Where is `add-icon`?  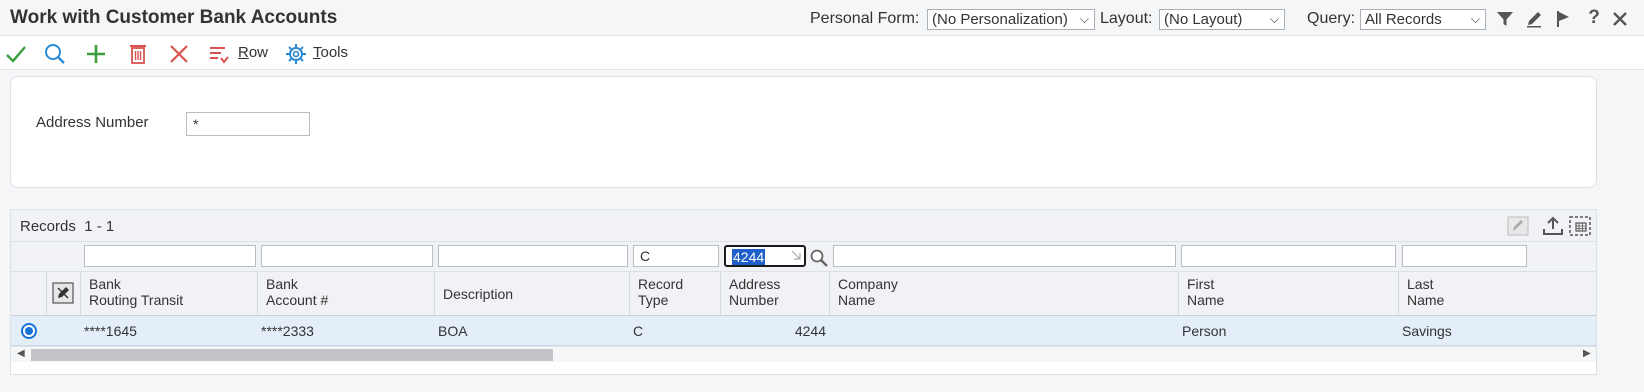 add-icon is located at coordinates (96, 54).